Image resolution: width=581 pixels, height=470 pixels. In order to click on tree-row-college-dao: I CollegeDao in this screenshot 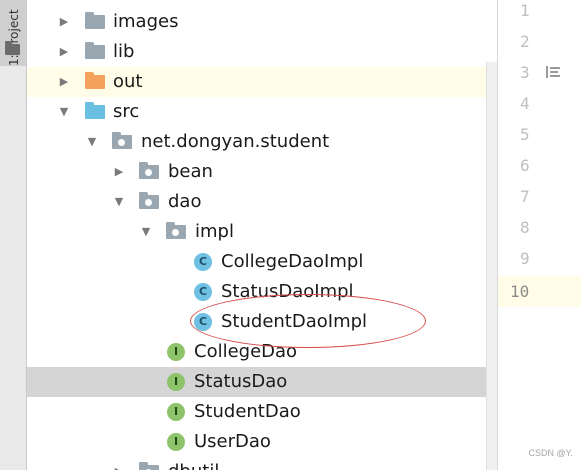, I will do `click(262, 352)`.